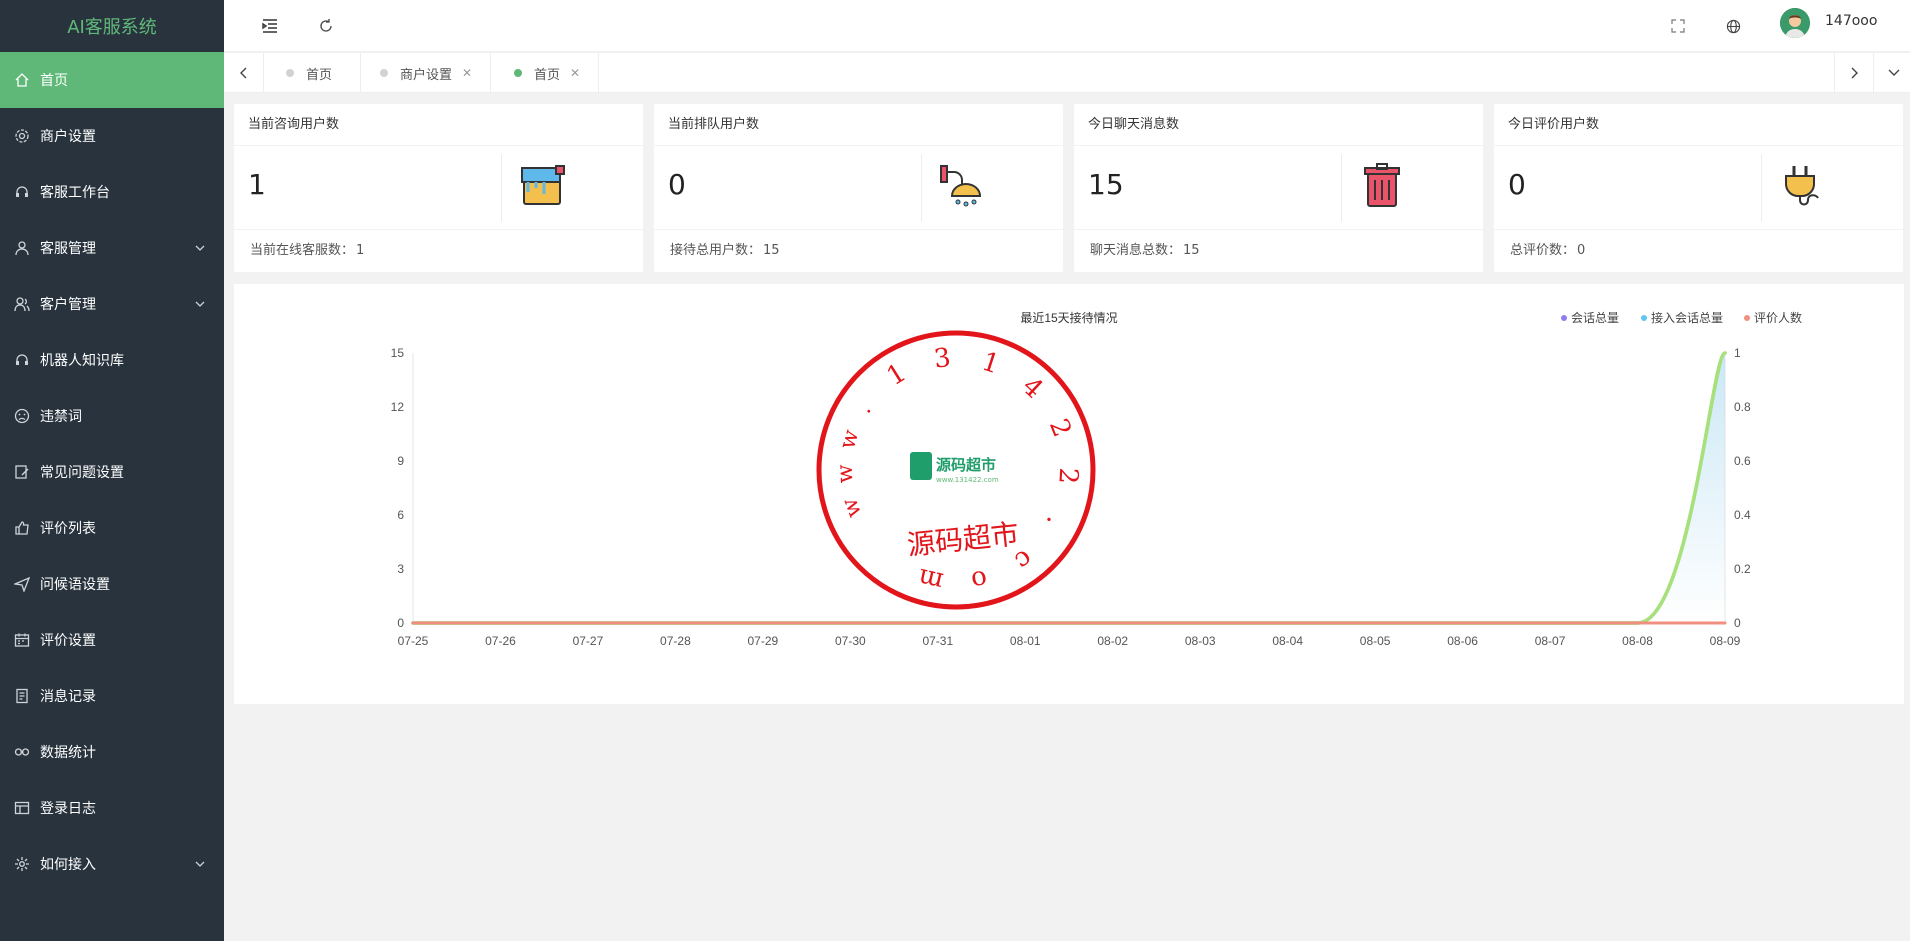 This screenshot has width=1910, height=941. I want to click on chevron-right-icon, so click(1854, 73).